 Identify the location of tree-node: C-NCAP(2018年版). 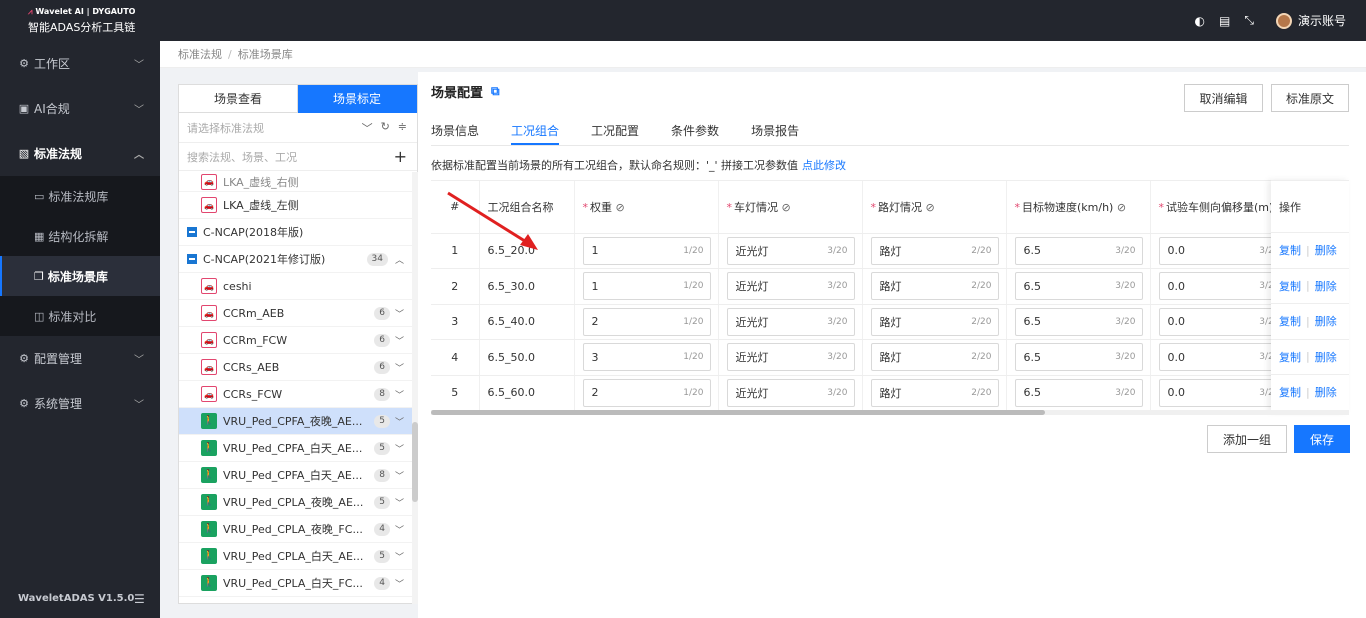
(295, 232).